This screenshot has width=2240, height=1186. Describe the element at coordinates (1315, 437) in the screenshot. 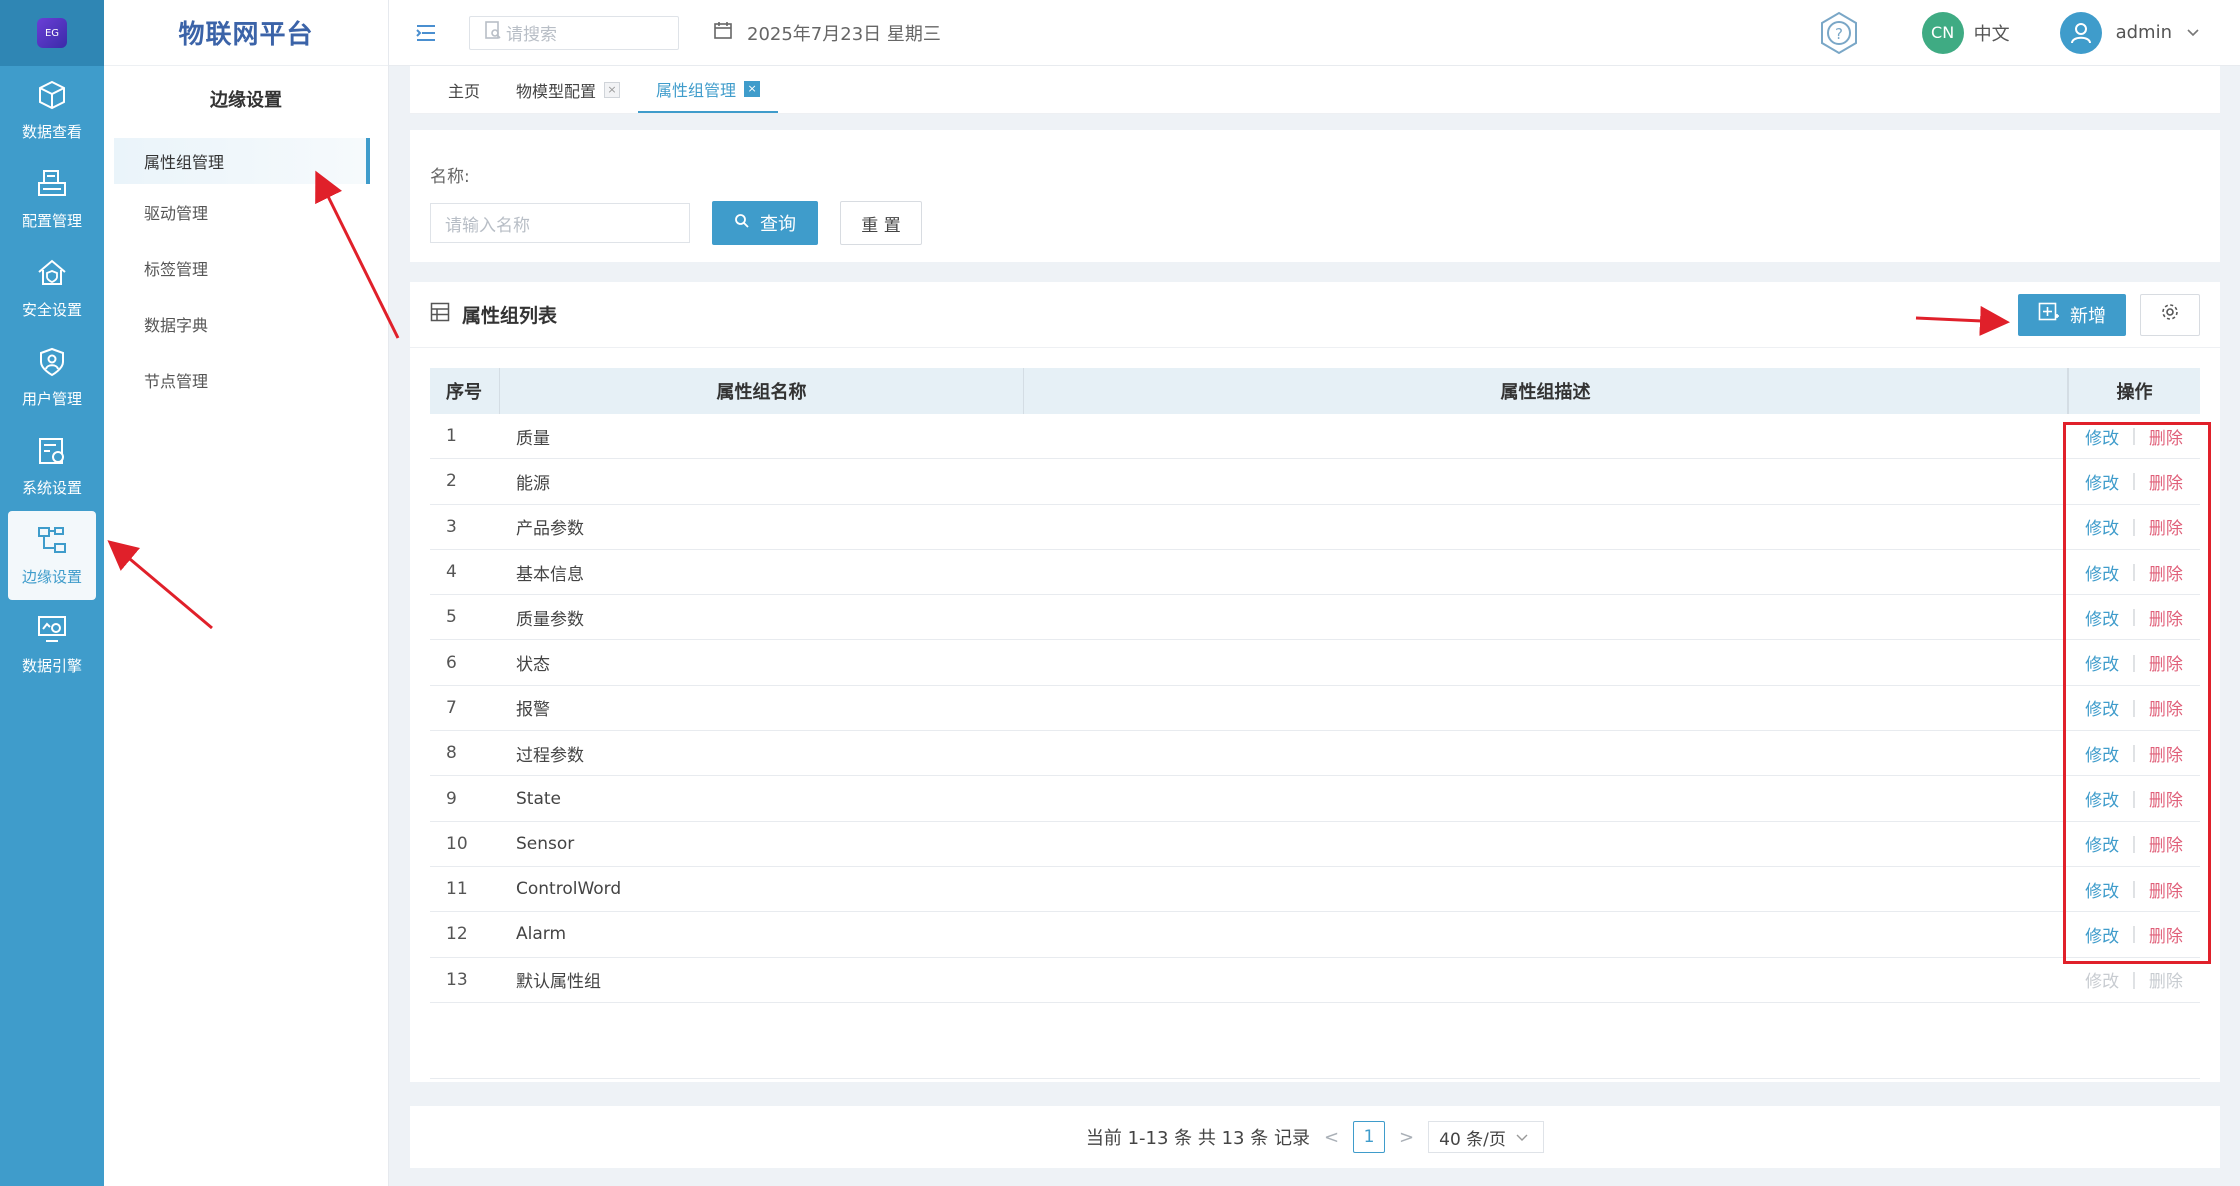

I see `table-row: 1 质量 修改 | 删除` at that location.